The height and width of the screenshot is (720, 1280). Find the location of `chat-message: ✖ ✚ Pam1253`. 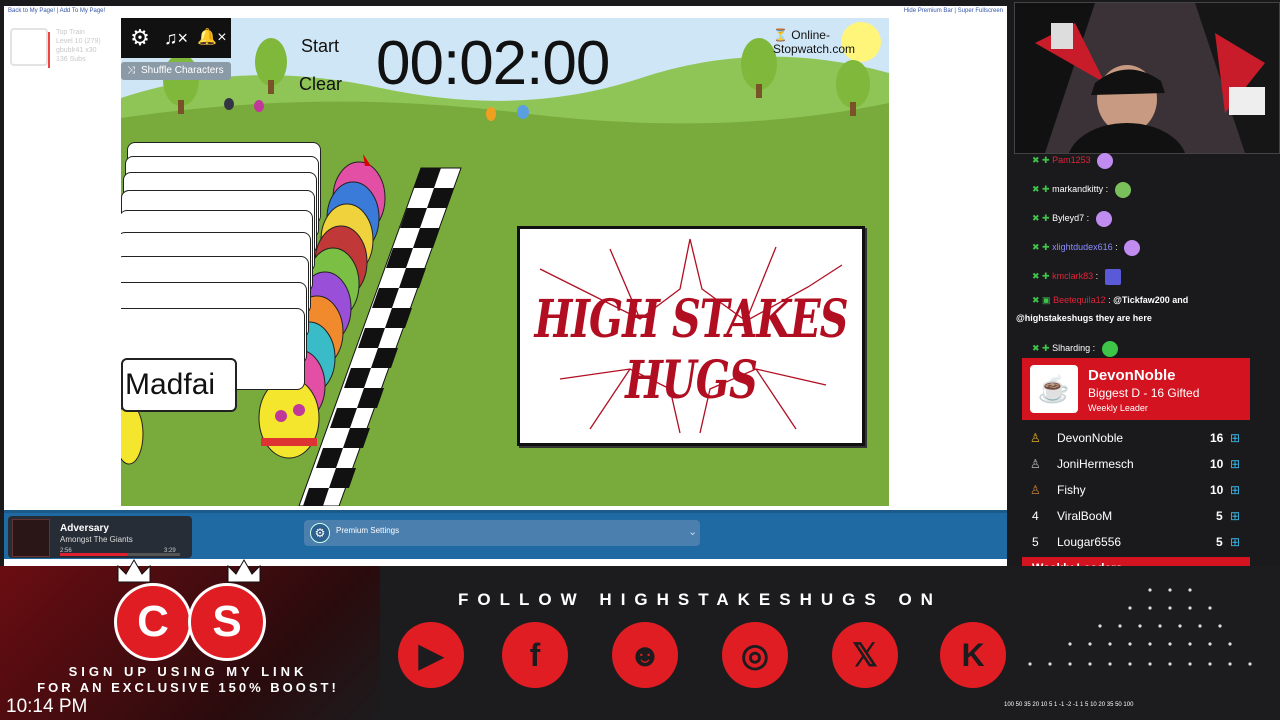

chat-message: ✖ ✚ Pam1253 is located at coordinates (1073, 160).